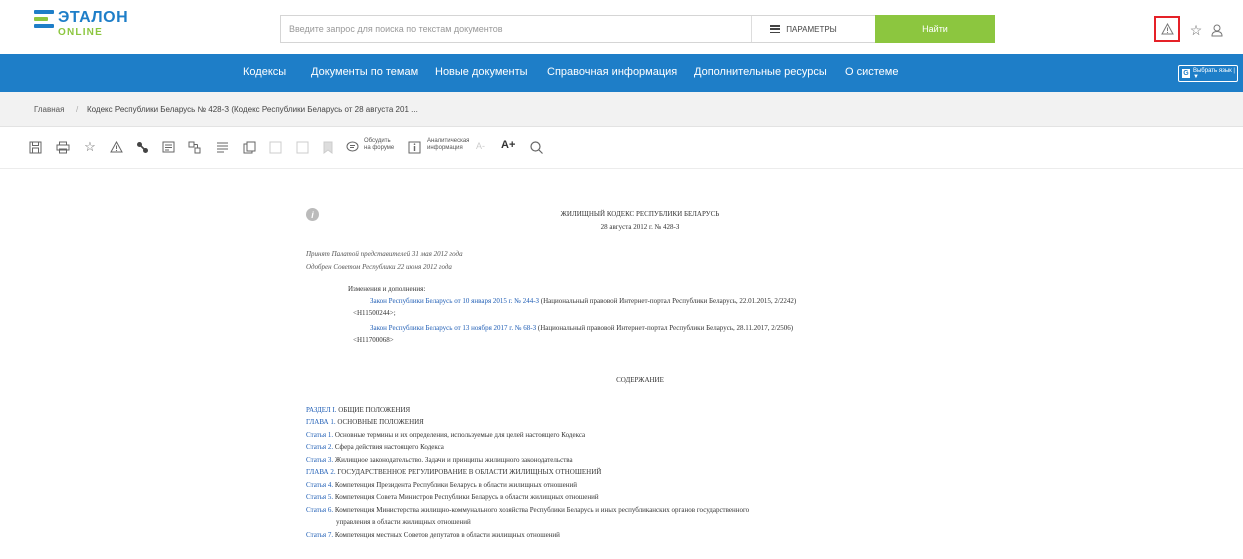 The image size is (1243, 559). Describe the element at coordinates (49, 109) in the screenshot. I see `breadcrumb-home: Главная` at that location.